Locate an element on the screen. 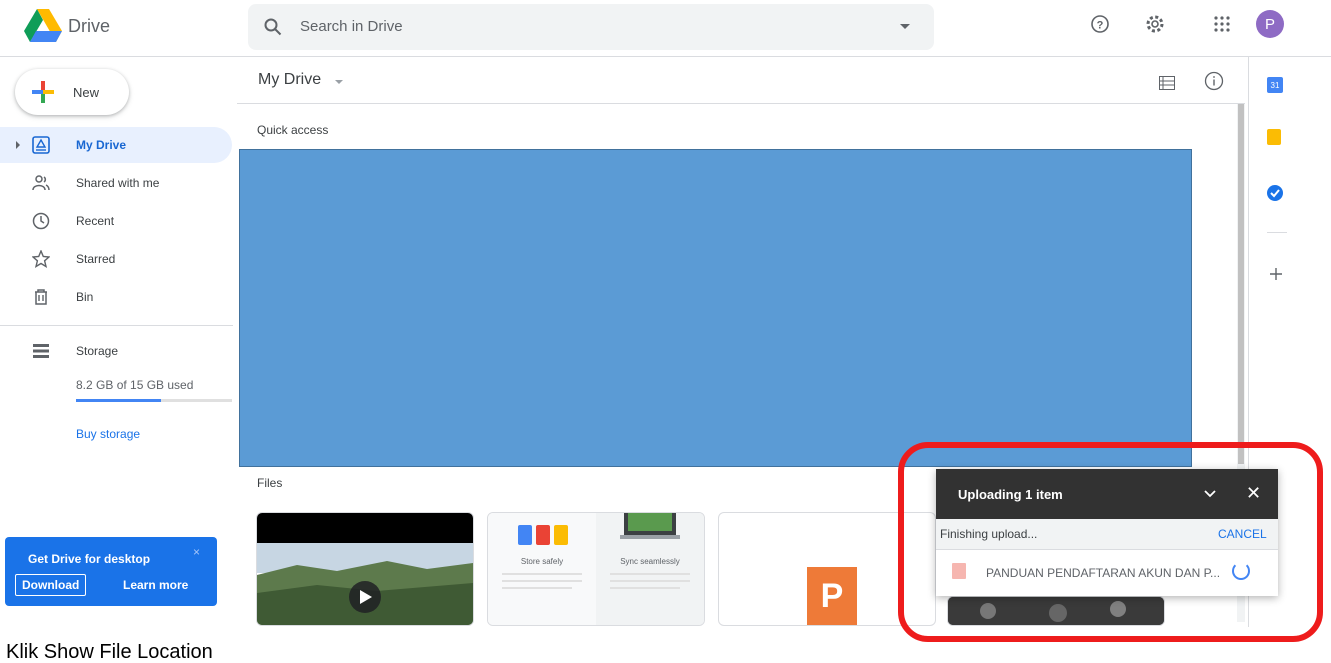  storage-usage-fill is located at coordinates (119, 400).